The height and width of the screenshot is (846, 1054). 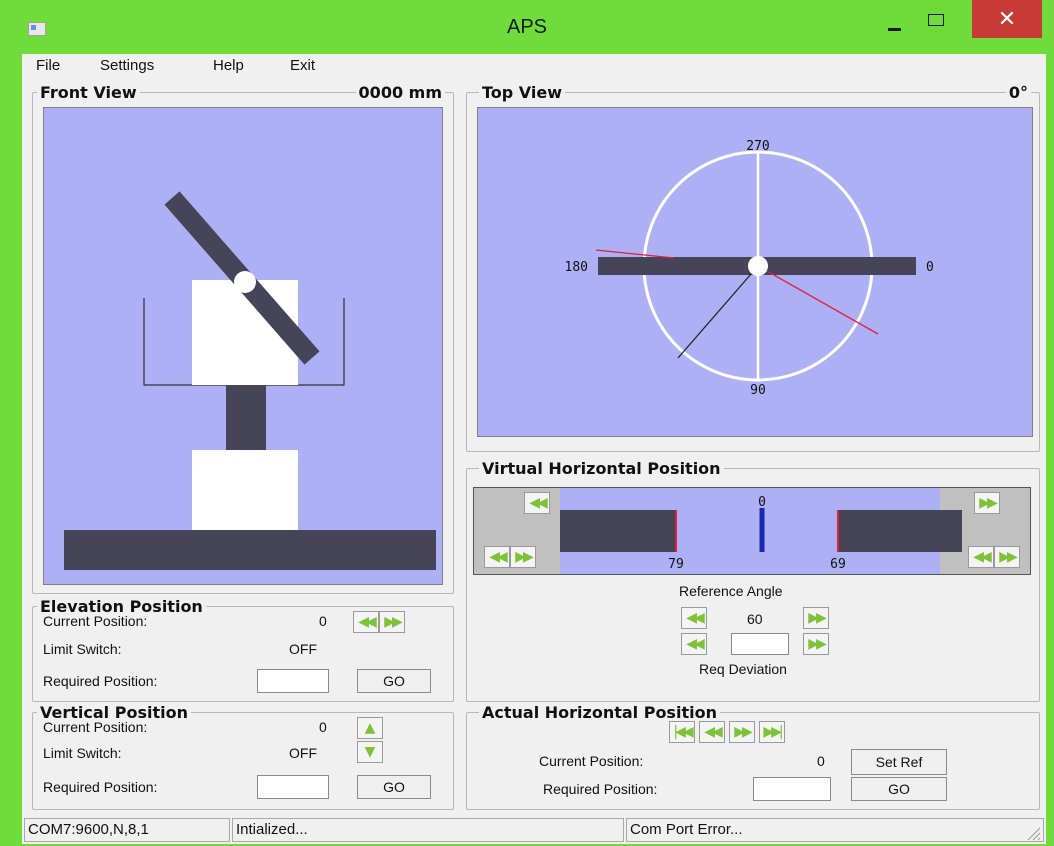 What do you see at coordinates (760, 644) in the screenshot?
I see `req-deviation-input` at bounding box center [760, 644].